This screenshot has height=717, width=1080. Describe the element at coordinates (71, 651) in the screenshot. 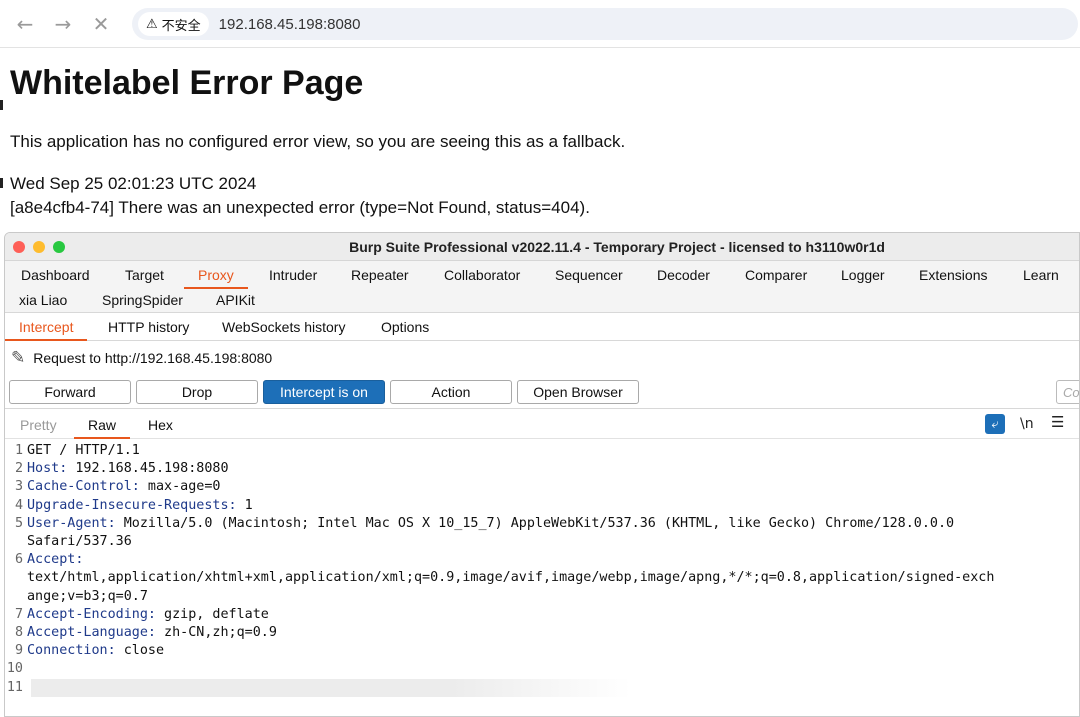

I see `header-name: Connection:` at that location.